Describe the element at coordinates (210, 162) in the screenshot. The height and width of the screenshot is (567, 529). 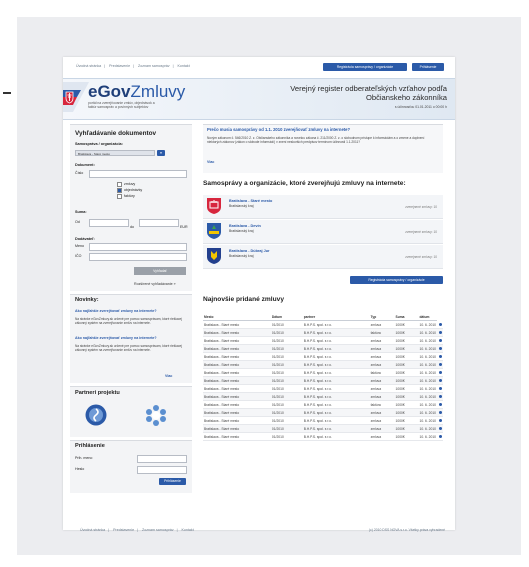
I see `intro-more-link: Viac` at that location.